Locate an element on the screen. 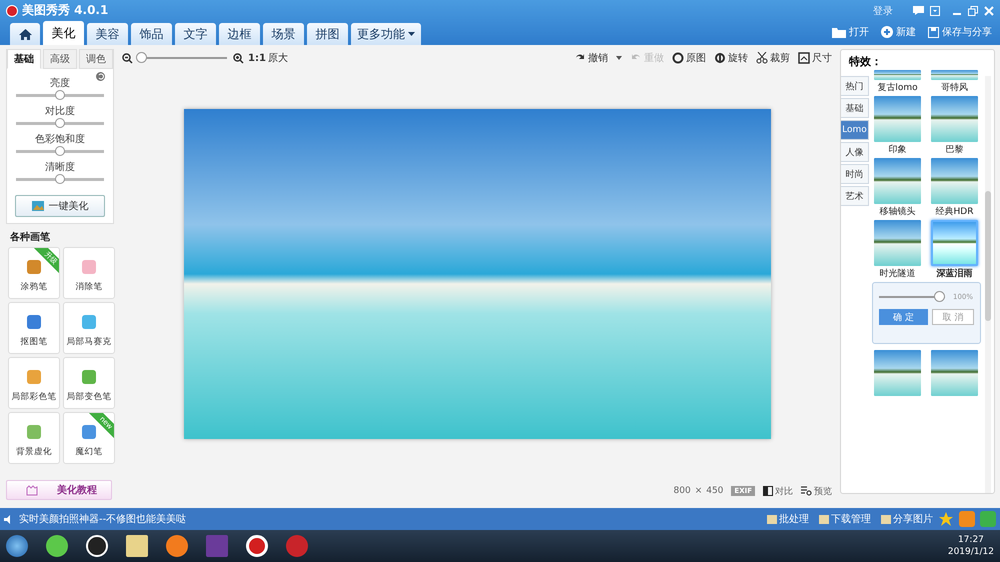 The width and height of the screenshot is (1000, 562). category-tab: 时尚 is located at coordinates (855, 174).